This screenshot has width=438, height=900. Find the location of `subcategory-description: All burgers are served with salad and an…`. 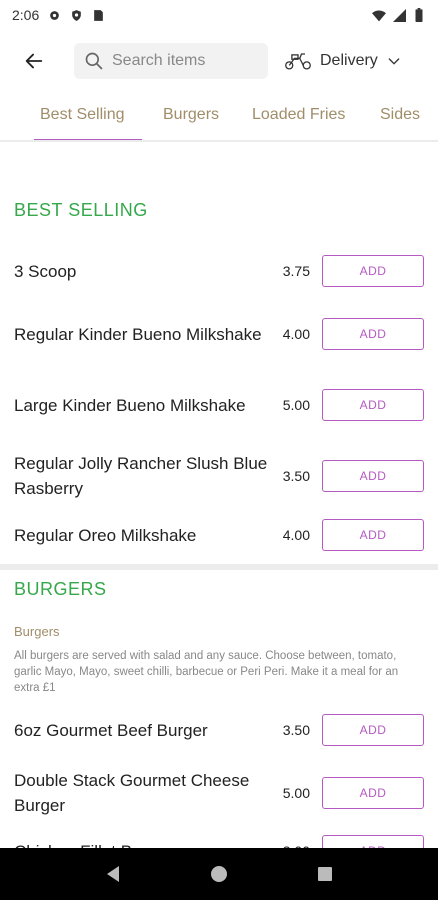

subcategory-description: All burgers are served with salad and an… is located at coordinates (206, 672).